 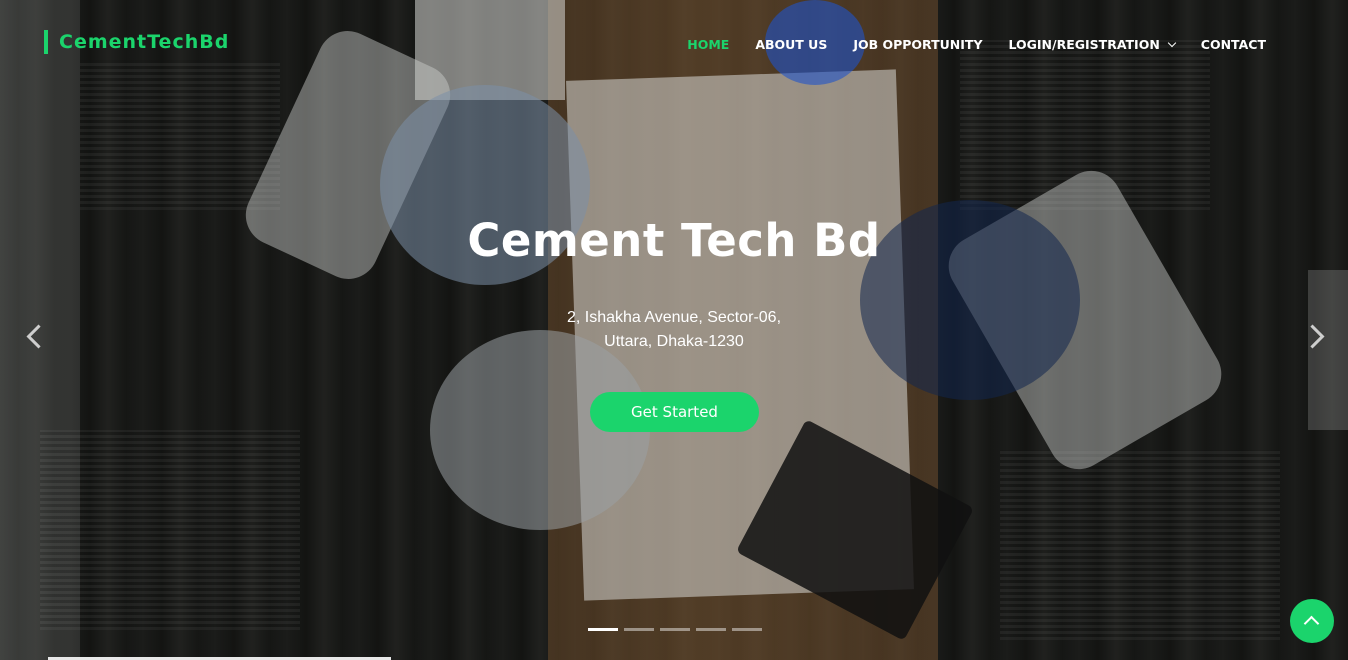 What do you see at coordinates (1172, 42) in the screenshot?
I see `chevron-down-icon` at bounding box center [1172, 42].